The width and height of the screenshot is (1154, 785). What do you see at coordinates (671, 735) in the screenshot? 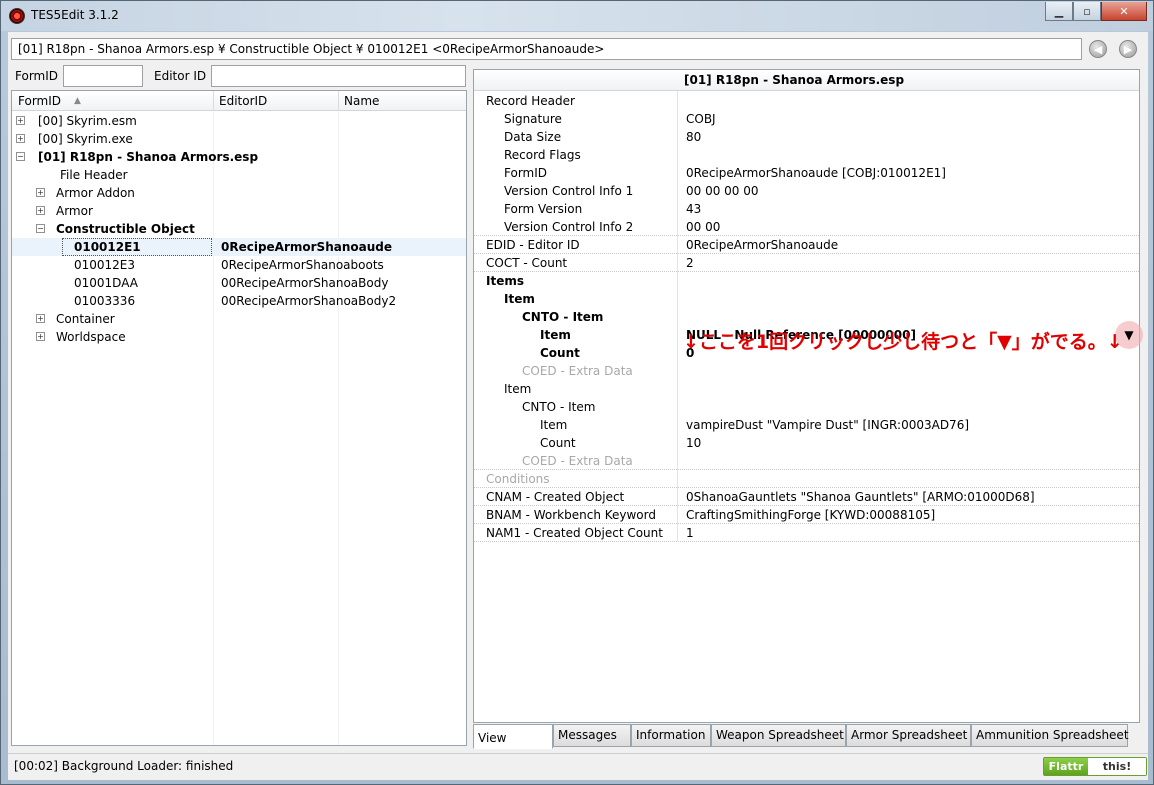
I see `tab-information: Information` at bounding box center [671, 735].